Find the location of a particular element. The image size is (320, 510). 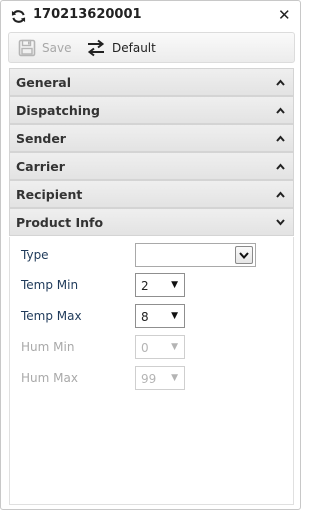

toolbar: Save Default is located at coordinates (151, 47).